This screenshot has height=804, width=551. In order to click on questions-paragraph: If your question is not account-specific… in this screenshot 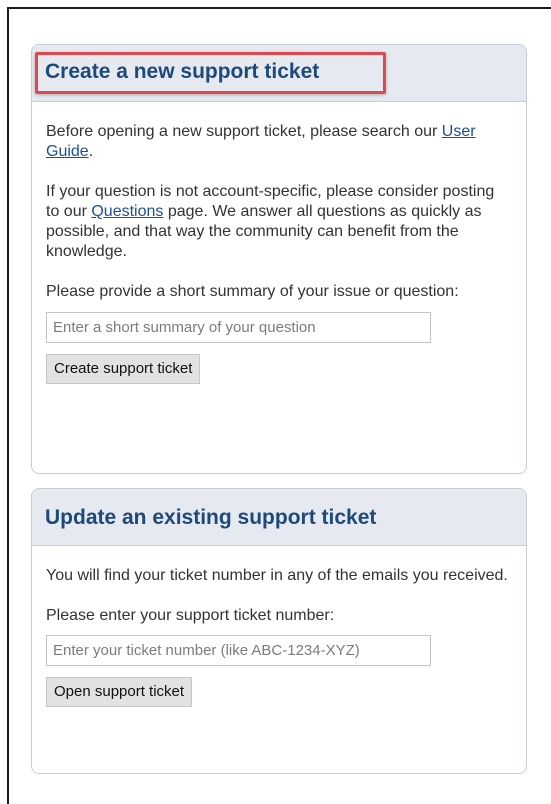, I will do `click(279, 222)`.